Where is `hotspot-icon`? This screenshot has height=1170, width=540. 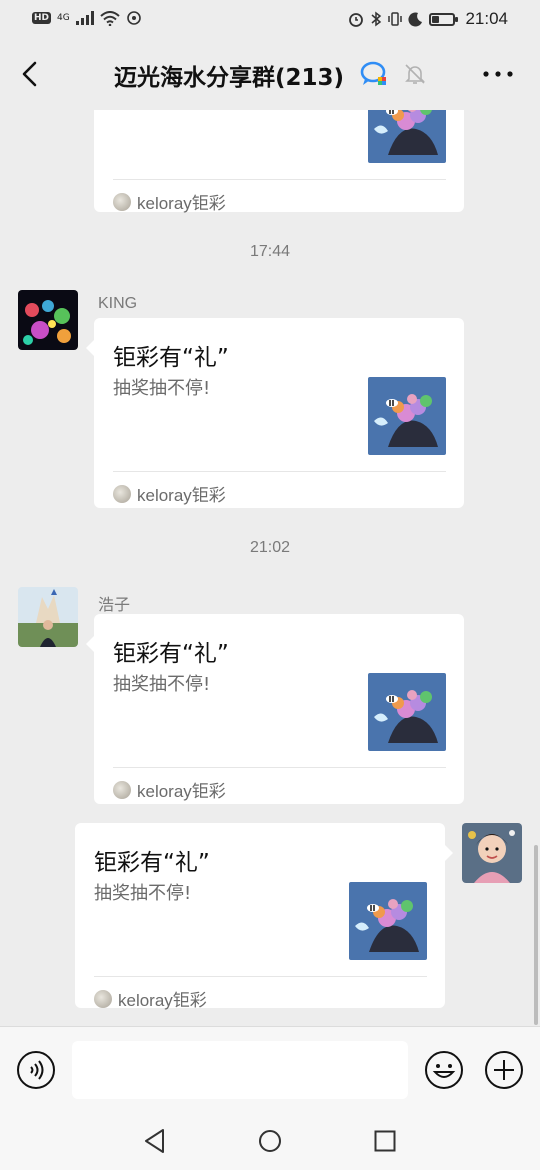 hotspot-icon is located at coordinates (133, 18).